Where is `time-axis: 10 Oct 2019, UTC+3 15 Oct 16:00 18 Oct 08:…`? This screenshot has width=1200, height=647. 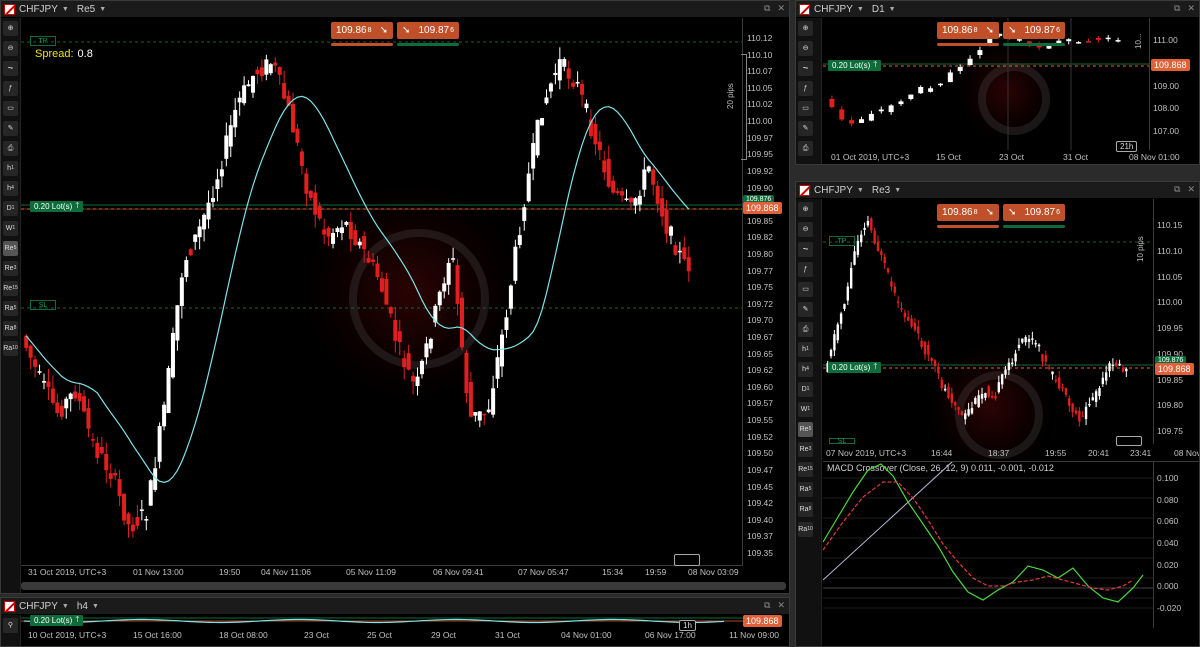
time-axis: 10 Oct 2019, UTC+3 15 Oct 16:00 18 Oct 08:… is located at coordinates (405, 636).